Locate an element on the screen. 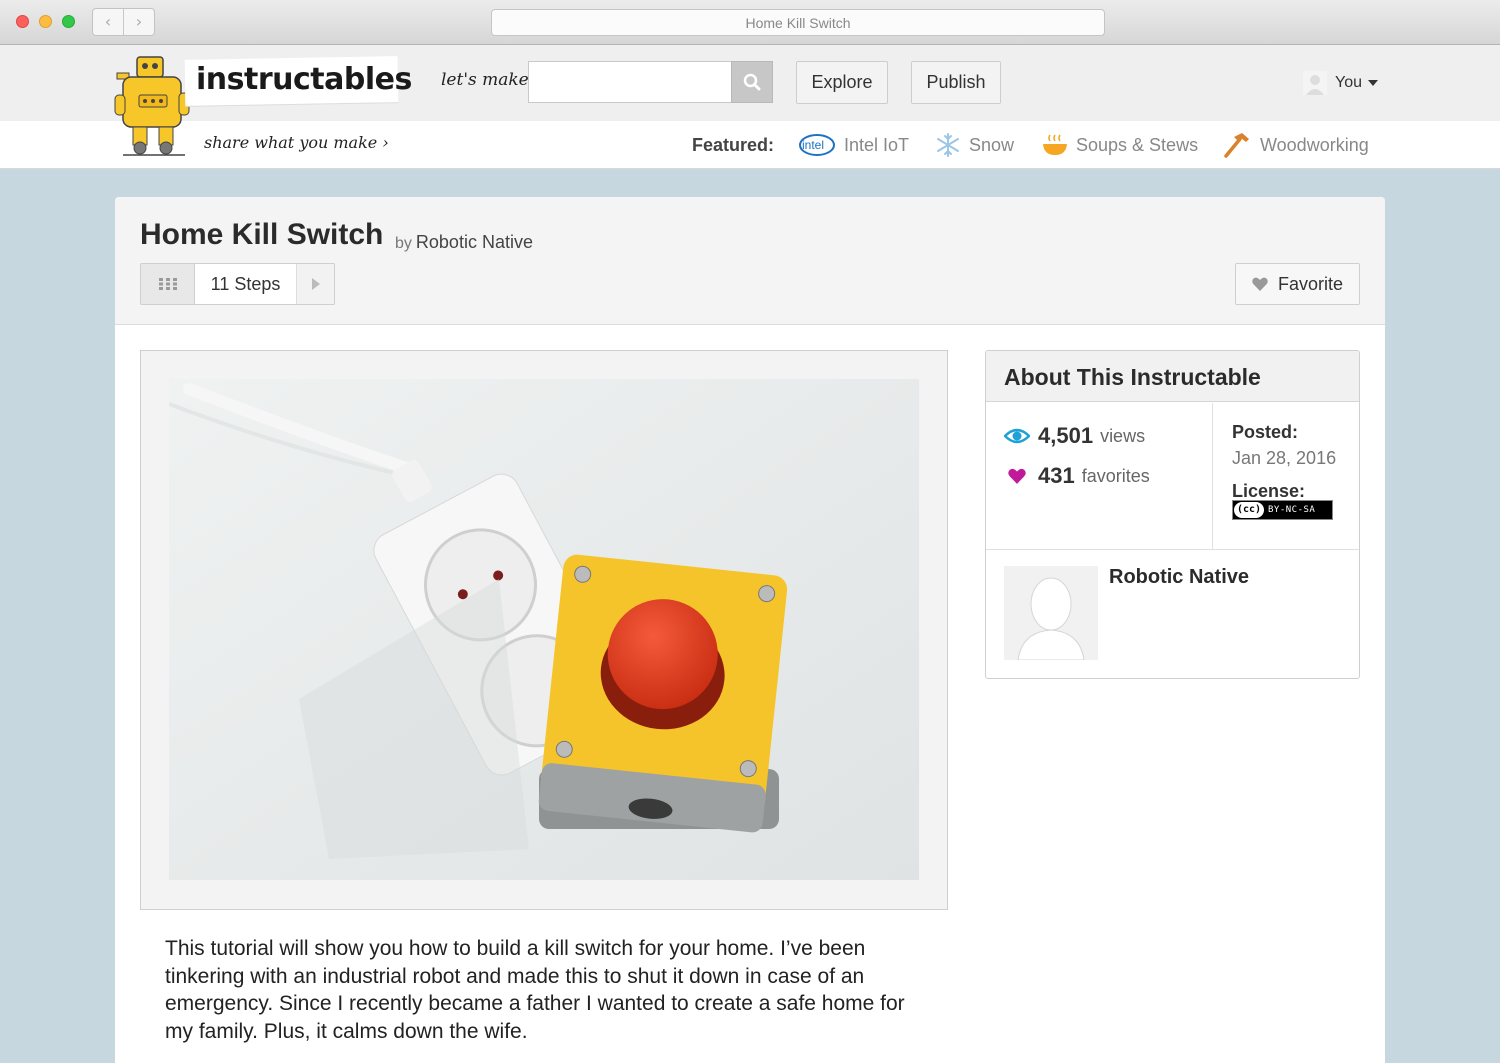 This screenshot has width=1500, height=1063. site-tagline: share what you make › is located at coordinates (296, 142).